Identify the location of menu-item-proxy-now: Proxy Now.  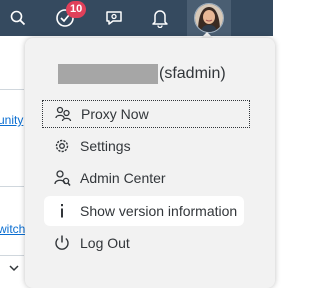
(146, 114).